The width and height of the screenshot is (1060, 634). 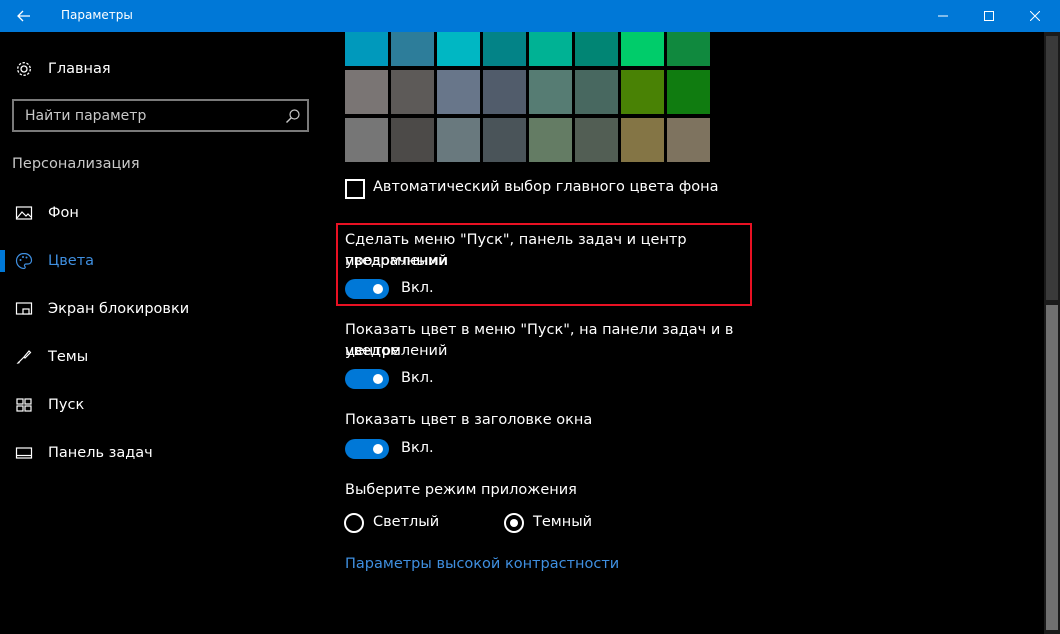 What do you see at coordinates (482, 564) in the screenshot?
I see `high-contrast-link: Параметры высокой контрастности` at bounding box center [482, 564].